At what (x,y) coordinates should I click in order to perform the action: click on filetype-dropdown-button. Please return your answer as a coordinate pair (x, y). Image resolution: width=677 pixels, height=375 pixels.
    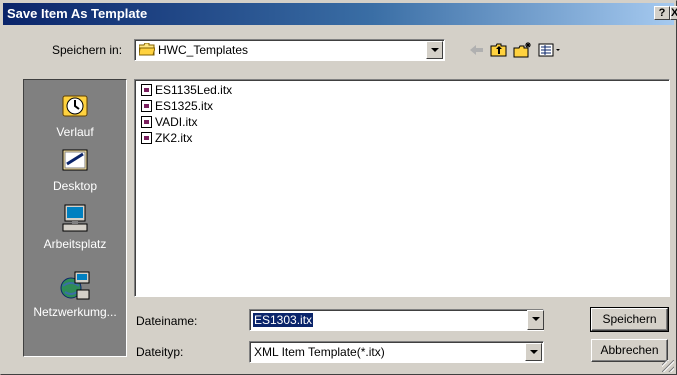
    Looking at the image, I should click on (533, 352).